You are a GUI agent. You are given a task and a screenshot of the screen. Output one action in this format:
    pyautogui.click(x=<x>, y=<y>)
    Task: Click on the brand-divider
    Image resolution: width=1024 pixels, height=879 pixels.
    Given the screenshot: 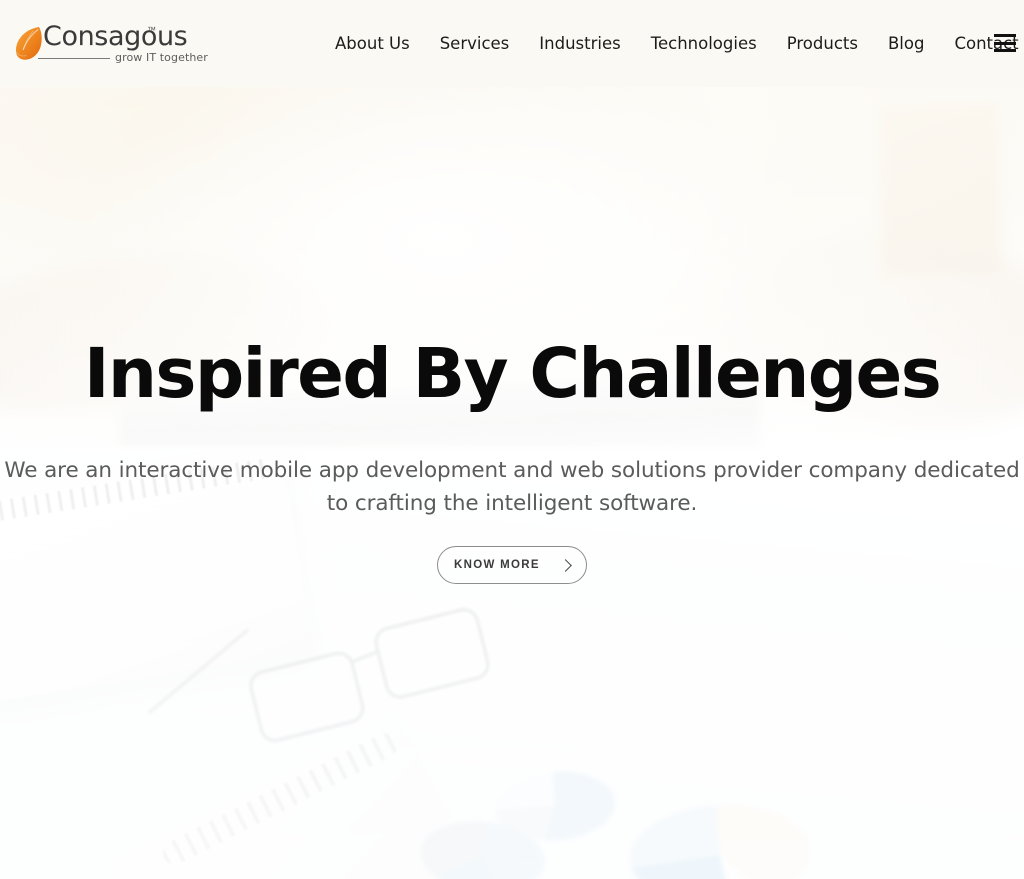 What is the action you would take?
    pyautogui.click(x=74, y=58)
    